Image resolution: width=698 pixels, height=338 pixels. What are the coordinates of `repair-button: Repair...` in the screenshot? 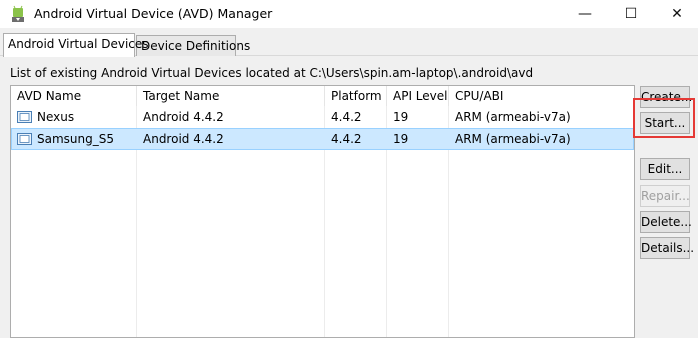 It's located at (665, 196).